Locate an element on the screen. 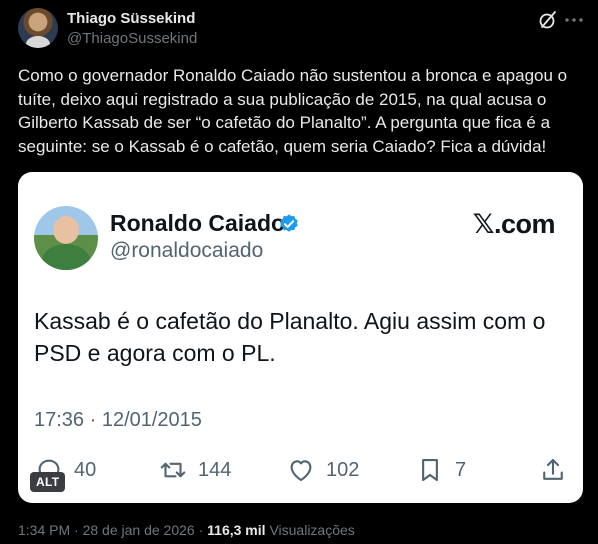  heart-icon is located at coordinates (301, 471).